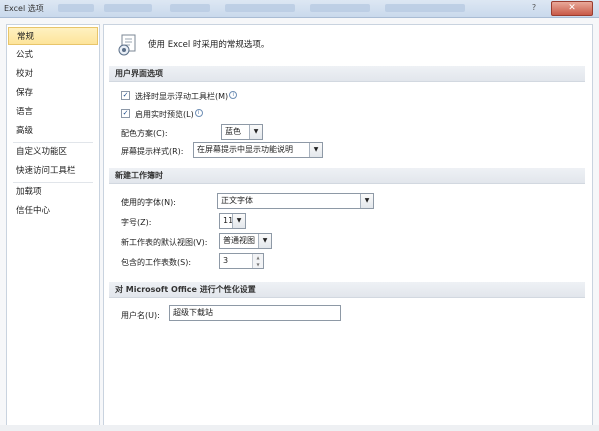 The image size is (599, 431). Describe the element at coordinates (245, 149) in the screenshot. I see `screentip-style-value: 在屏幕提示中显示功能说明` at that location.